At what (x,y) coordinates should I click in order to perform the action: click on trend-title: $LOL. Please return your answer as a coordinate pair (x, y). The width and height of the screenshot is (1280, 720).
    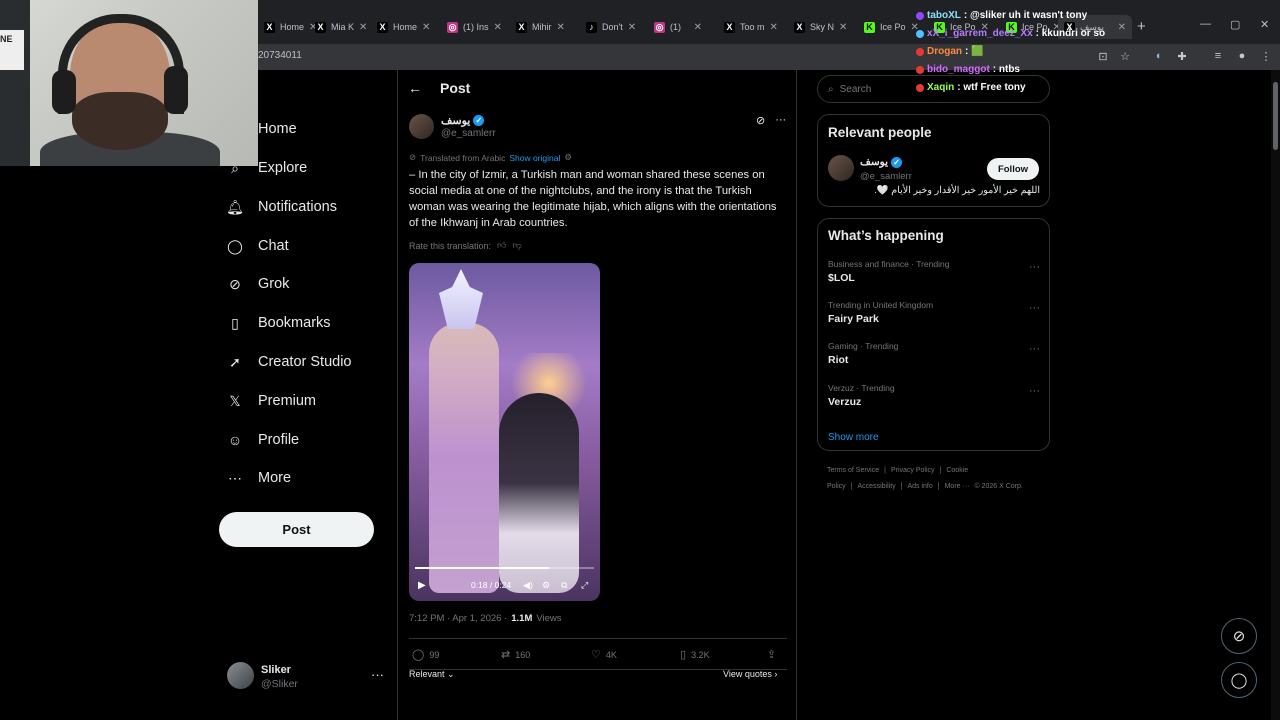
    Looking at the image, I should click on (841, 278).